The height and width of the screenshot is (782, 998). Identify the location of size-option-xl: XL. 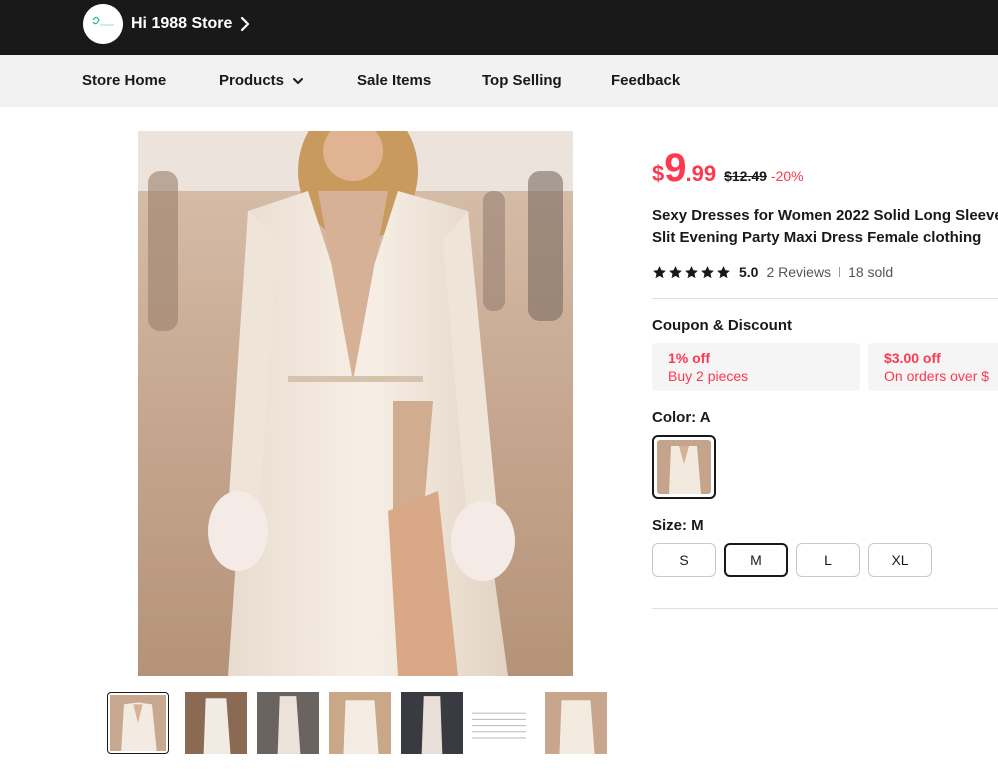
(900, 560).